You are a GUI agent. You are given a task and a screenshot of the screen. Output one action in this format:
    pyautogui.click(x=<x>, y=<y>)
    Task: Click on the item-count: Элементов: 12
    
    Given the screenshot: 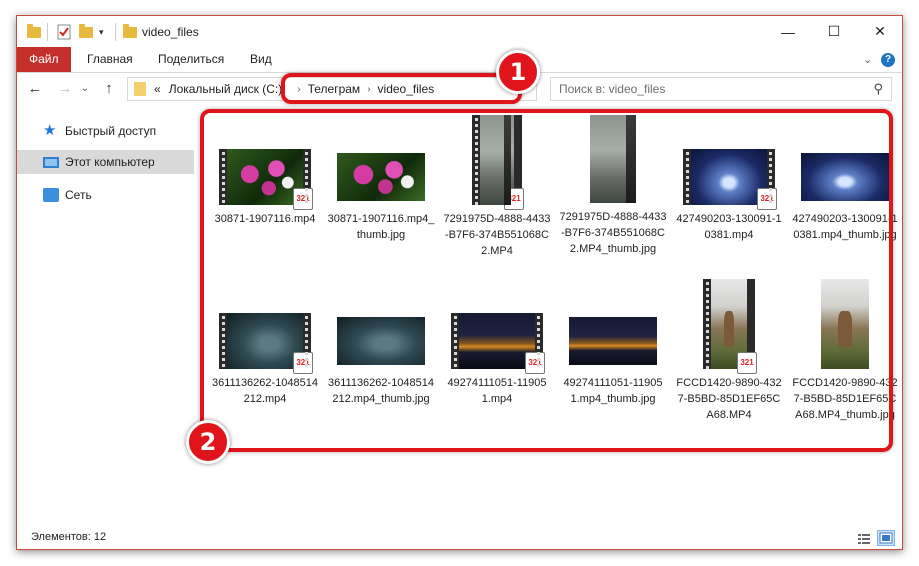 What is the action you would take?
    pyautogui.click(x=69, y=537)
    